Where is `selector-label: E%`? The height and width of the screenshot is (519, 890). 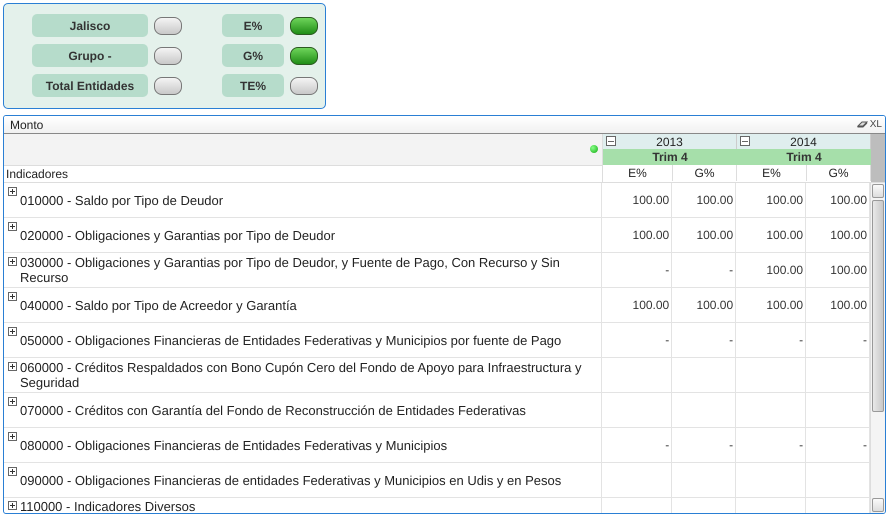
selector-label: E% is located at coordinates (253, 25).